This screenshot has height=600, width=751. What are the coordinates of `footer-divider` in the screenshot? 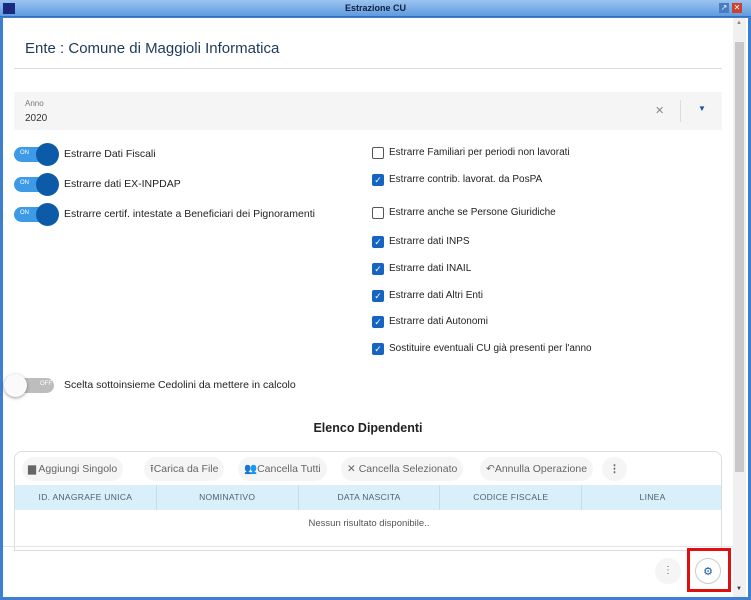 It's located at (368, 546).